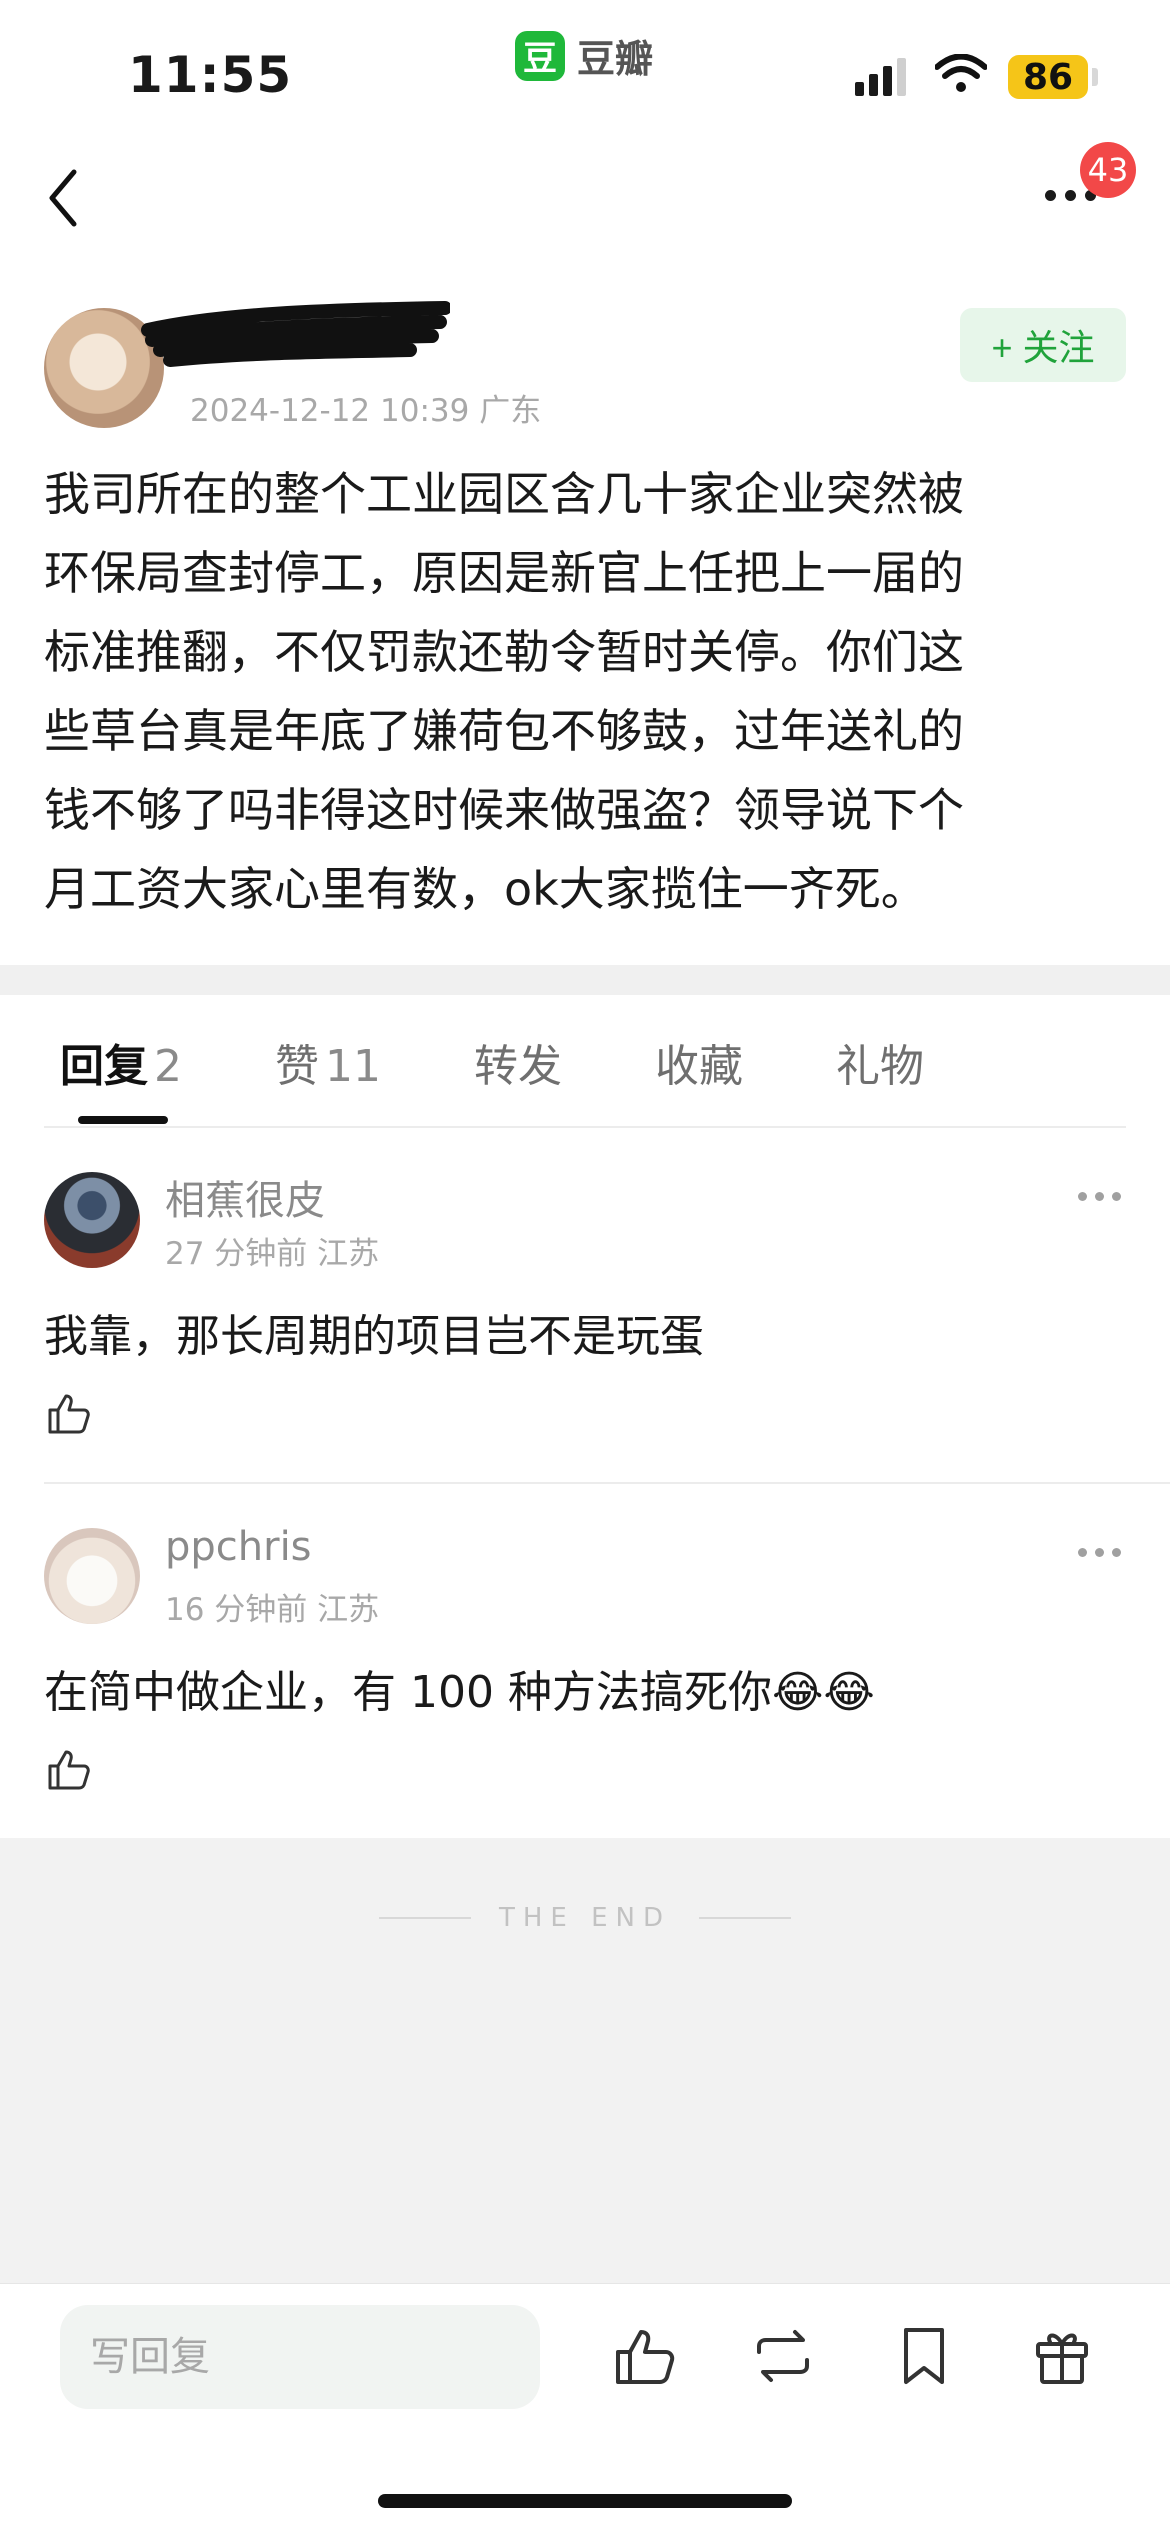 This screenshot has width=1170, height=2533. I want to click on tab-collections: 收藏, so click(699, 1062).